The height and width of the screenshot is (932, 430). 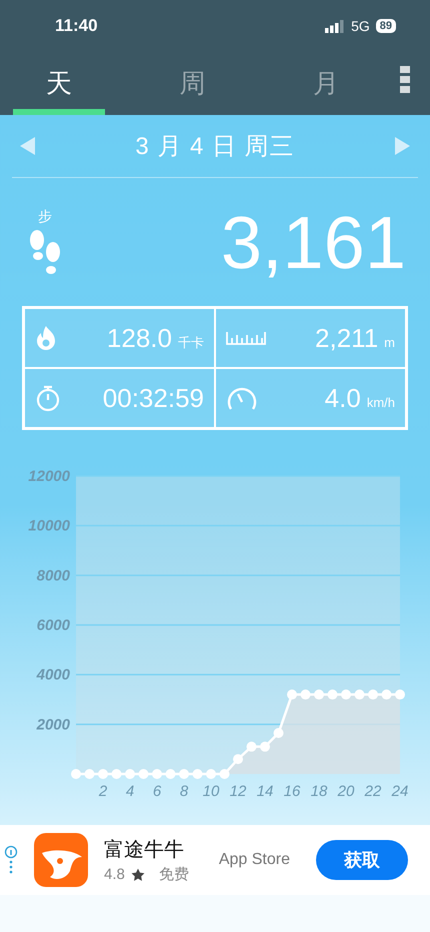 I want to click on stat-unit: m, so click(x=389, y=342).